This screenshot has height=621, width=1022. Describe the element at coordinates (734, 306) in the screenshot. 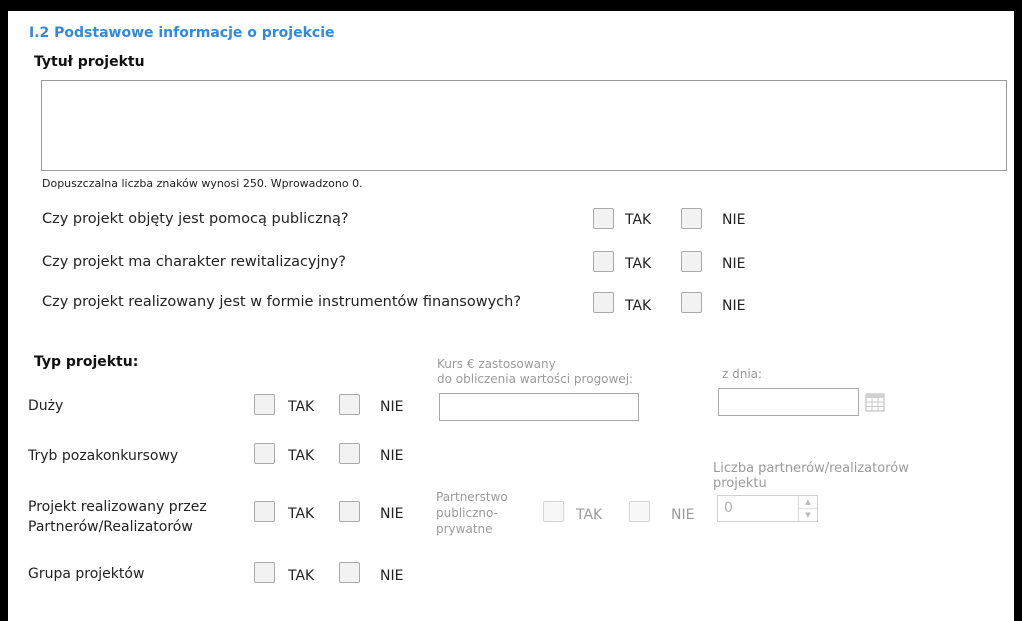

I see `financial-instruments-no-label: NIE` at that location.